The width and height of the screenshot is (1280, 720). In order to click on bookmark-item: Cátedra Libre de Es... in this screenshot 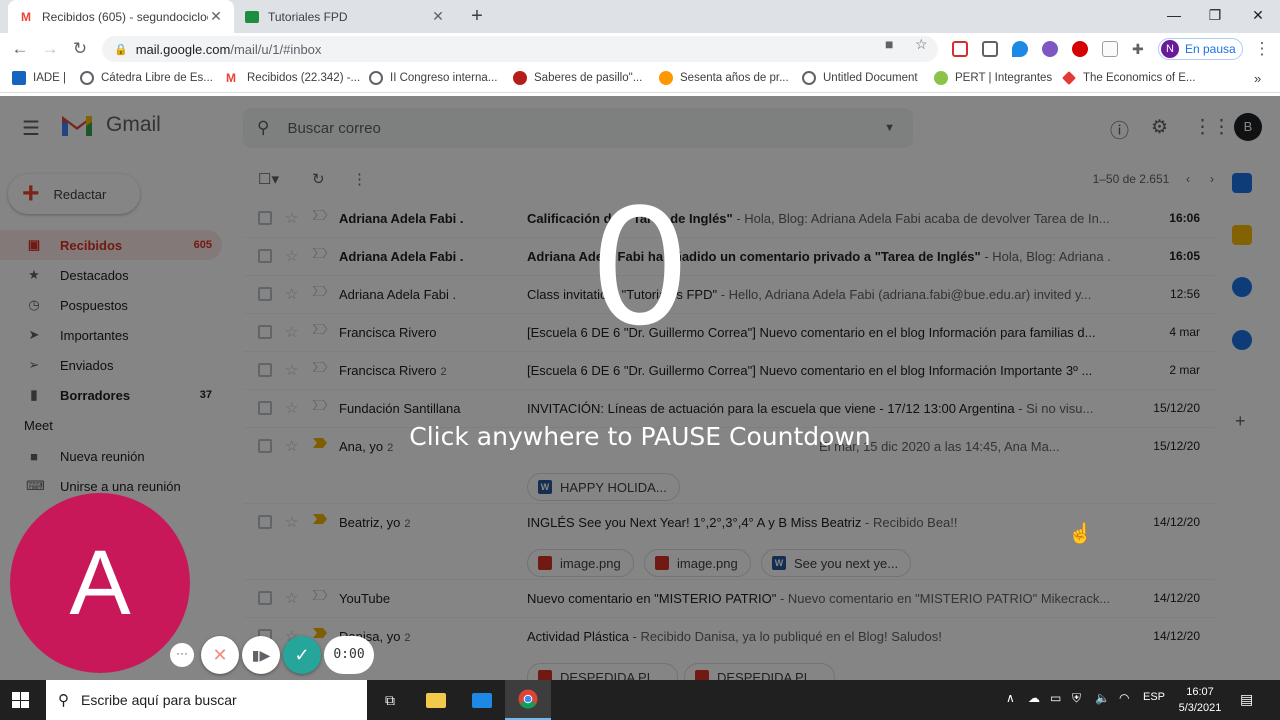, I will do `click(146, 78)`.